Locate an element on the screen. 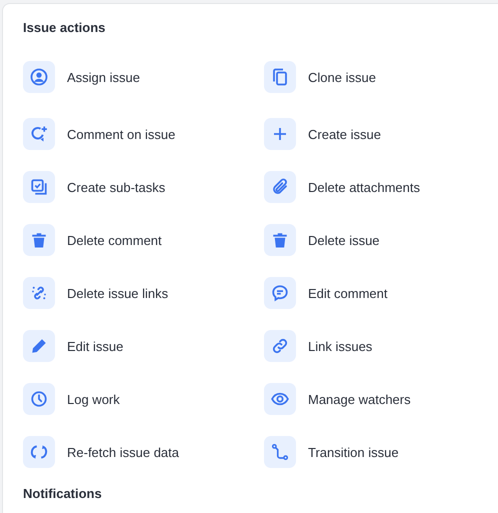  refresh-icon is located at coordinates (39, 452).